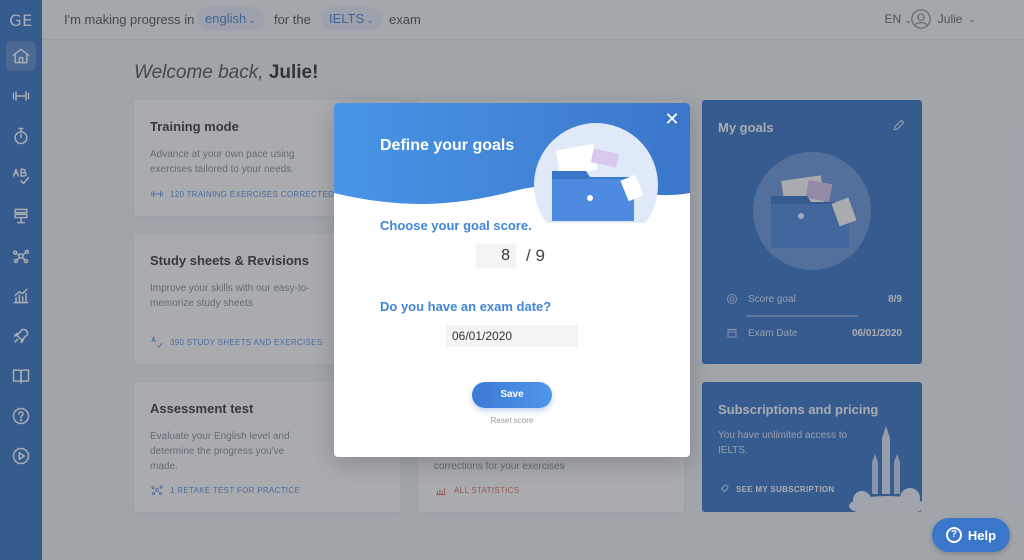 This screenshot has height=560, width=1024. What do you see at coordinates (466, 306) in the screenshot?
I see `exam-date-question: Do you have an exam date?` at bounding box center [466, 306].